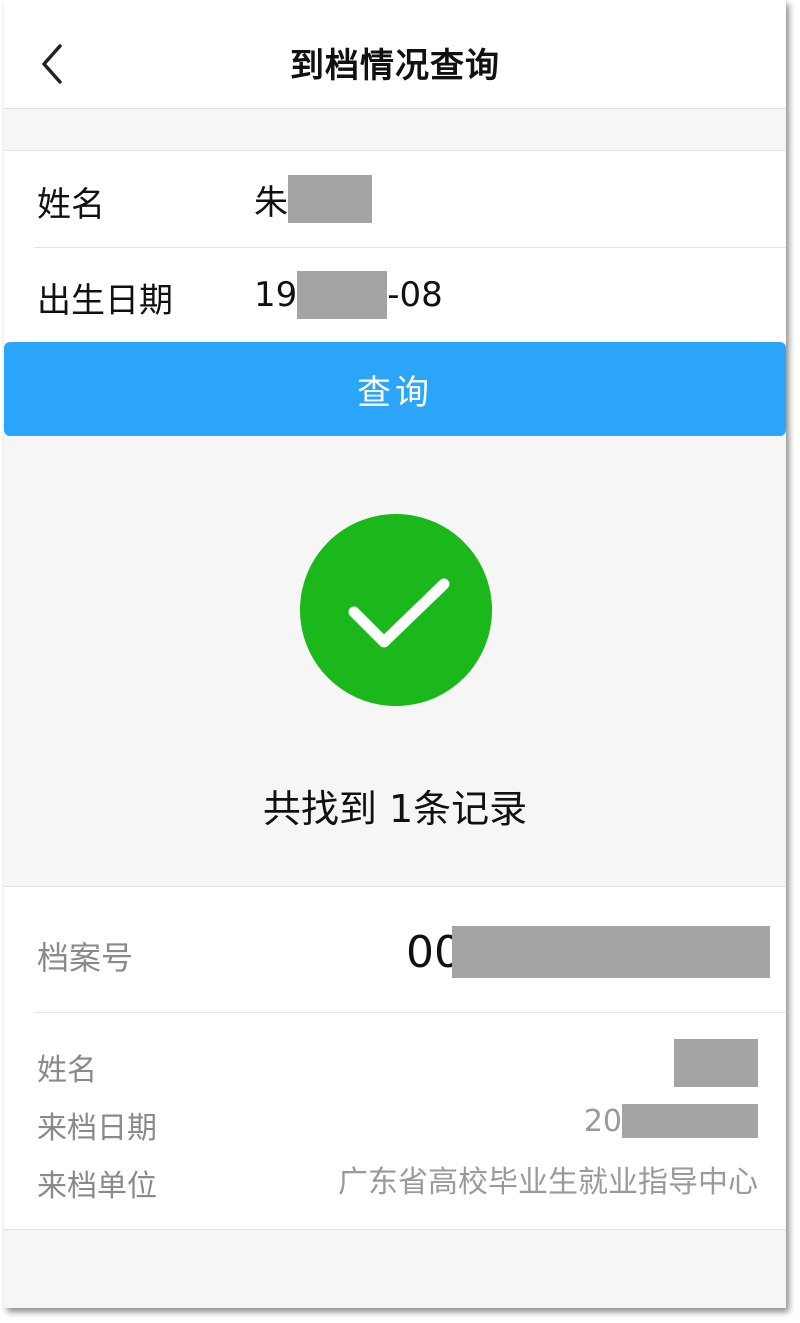 Image resolution: width=800 pixels, height=1323 pixels. What do you see at coordinates (548, 1182) in the screenshot?
I see `source-unit-value: 广东省高校毕业生就业指导中心` at bounding box center [548, 1182].